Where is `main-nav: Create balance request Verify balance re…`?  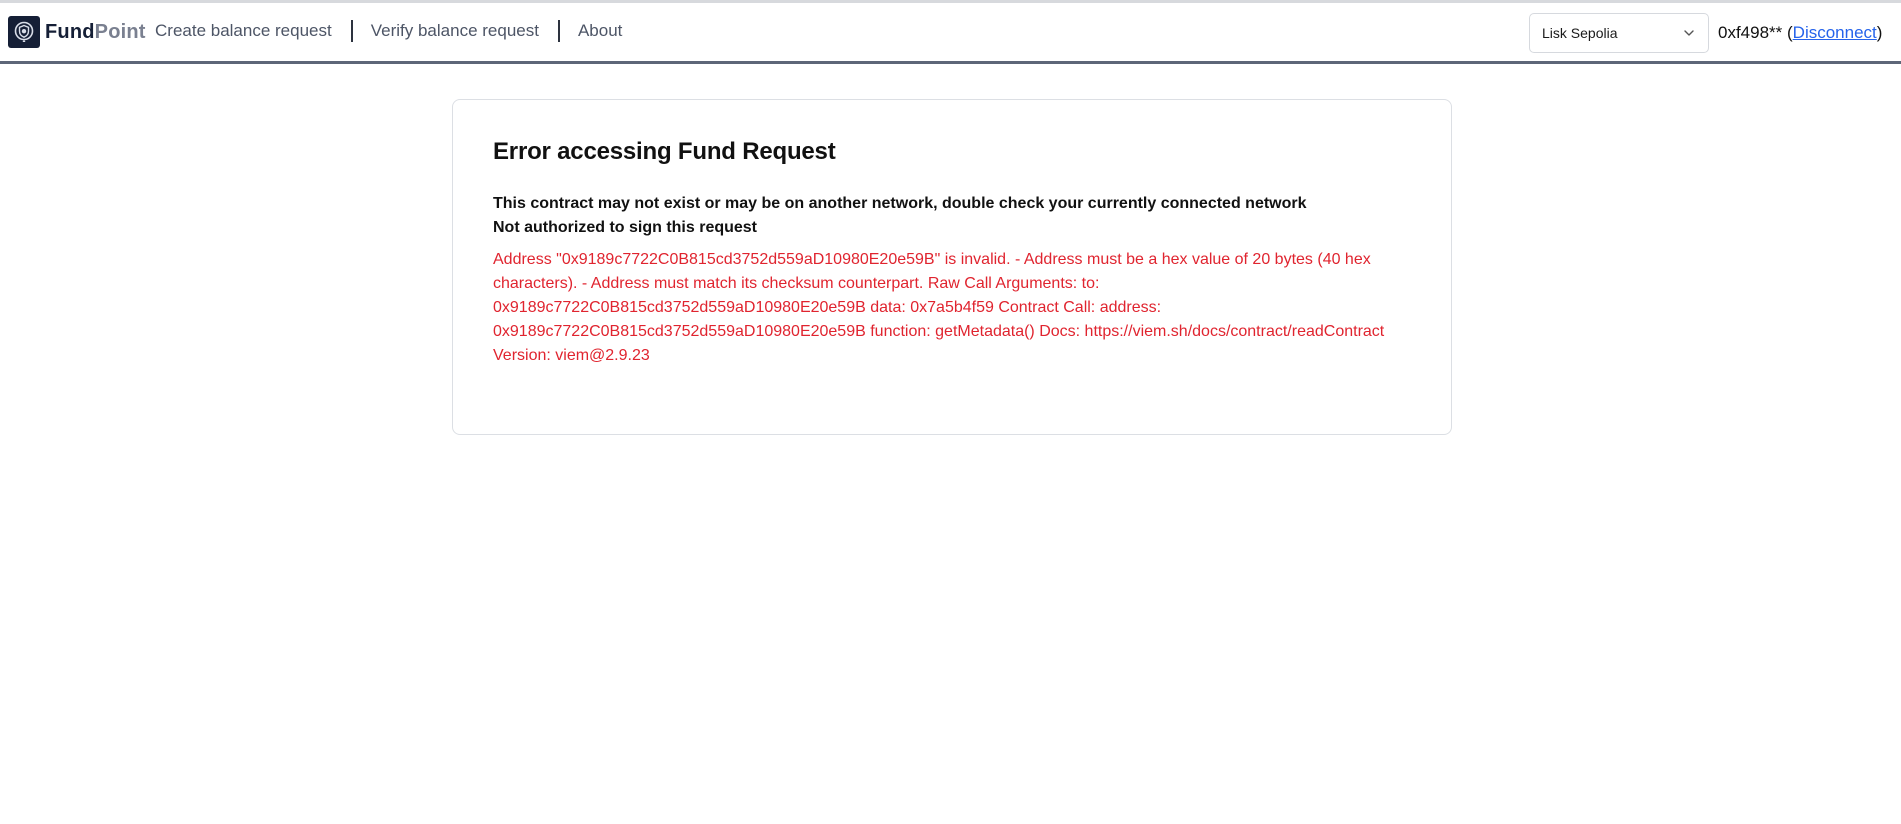 main-nav: Create balance request Verify balance re… is located at coordinates (388, 31).